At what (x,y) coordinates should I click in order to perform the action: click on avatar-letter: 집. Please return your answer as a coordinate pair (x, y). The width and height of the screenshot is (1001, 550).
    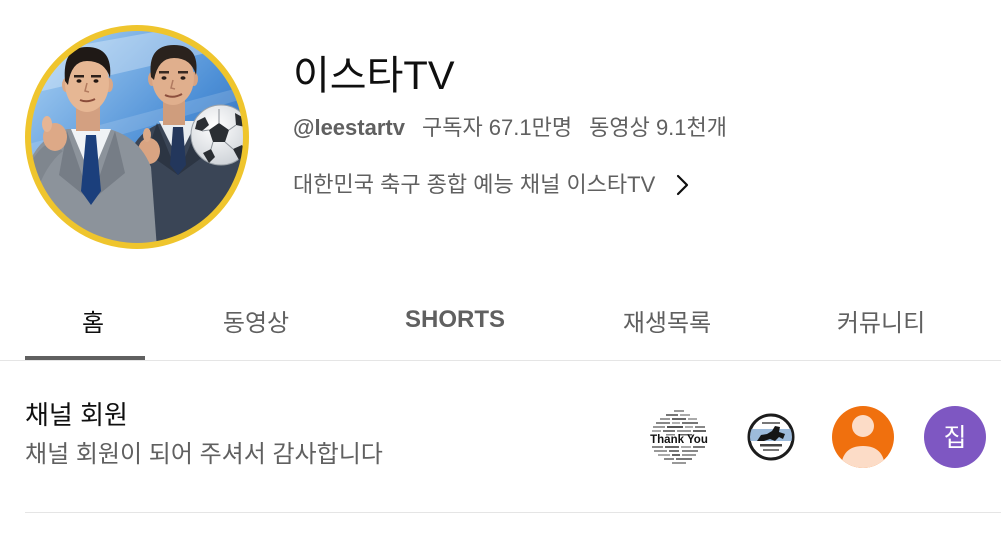
    Looking at the image, I should click on (954, 438).